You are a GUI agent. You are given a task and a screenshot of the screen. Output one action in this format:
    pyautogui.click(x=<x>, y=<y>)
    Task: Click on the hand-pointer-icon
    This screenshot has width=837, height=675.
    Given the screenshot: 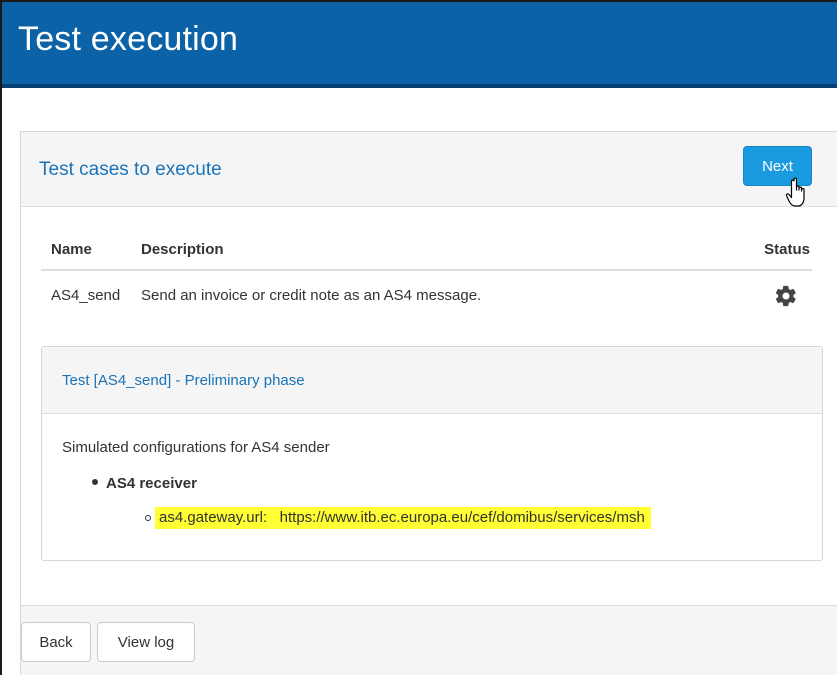 What is the action you would take?
    pyautogui.click(x=795, y=192)
    